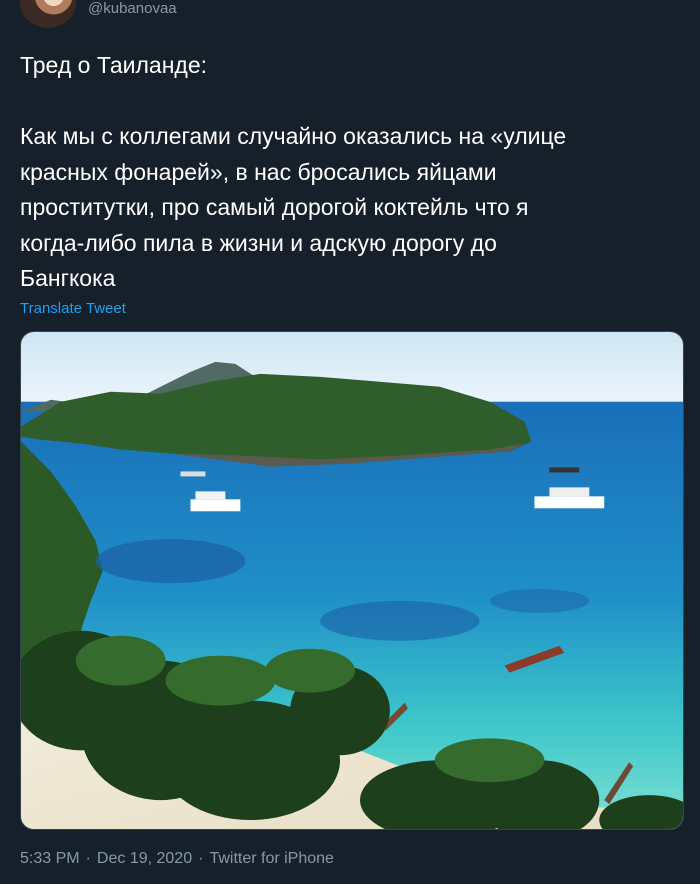 The width and height of the screenshot is (700, 884). What do you see at coordinates (50, 858) in the screenshot?
I see `tweet-time: 5:33 PM` at bounding box center [50, 858].